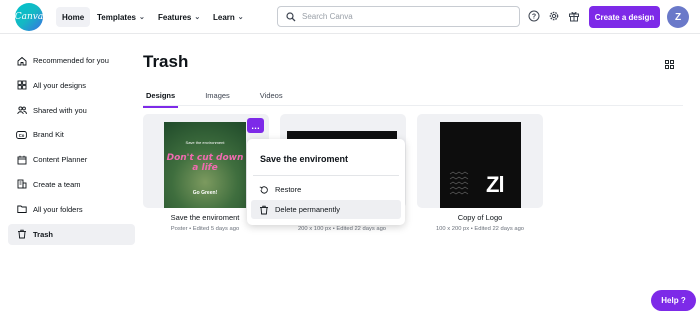 Image resolution: width=700 pixels, height=314 pixels. What do you see at coordinates (60, 110) in the screenshot?
I see `sidebar-item-label: Shared with you` at bounding box center [60, 110].